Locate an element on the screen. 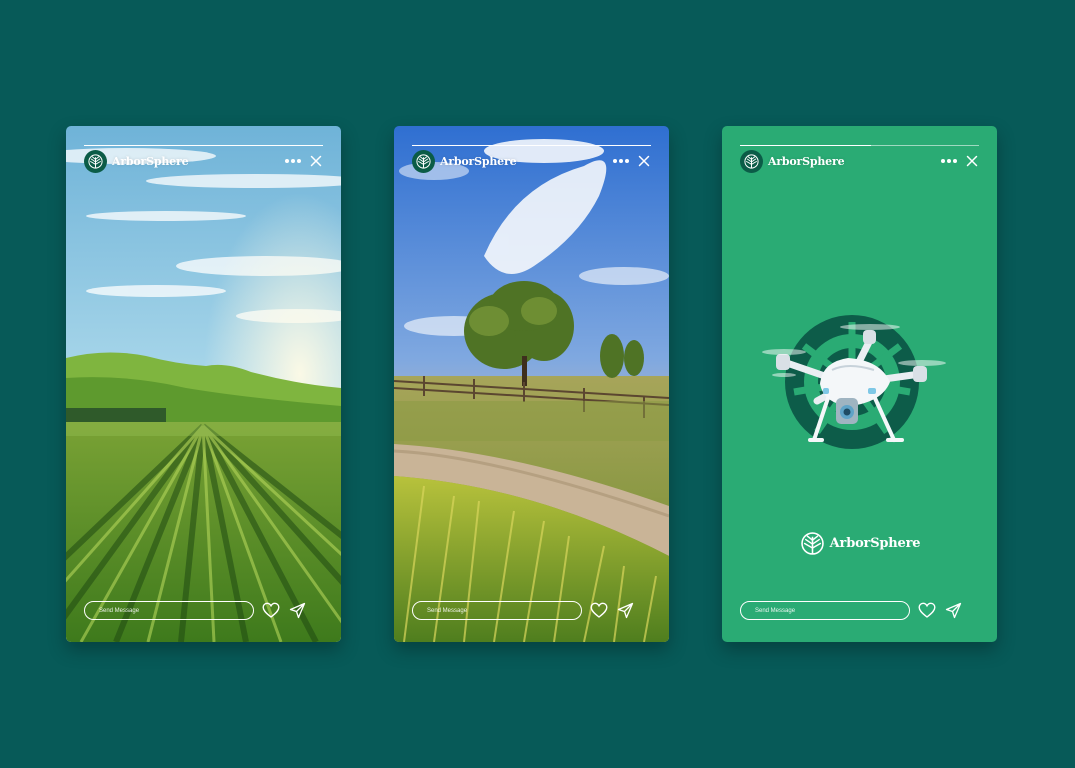 This screenshot has width=1075, height=768. center-brand-name: ArborSphere is located at coordinates (875, 543).